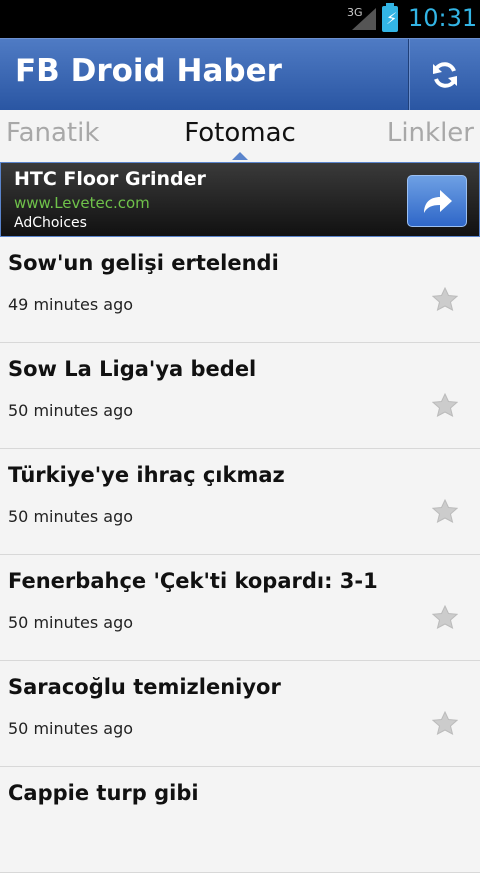  I want to click on list-item: Türkiye'ye ihraç çıkmaz 50 minutes ago, so click(240, 502).